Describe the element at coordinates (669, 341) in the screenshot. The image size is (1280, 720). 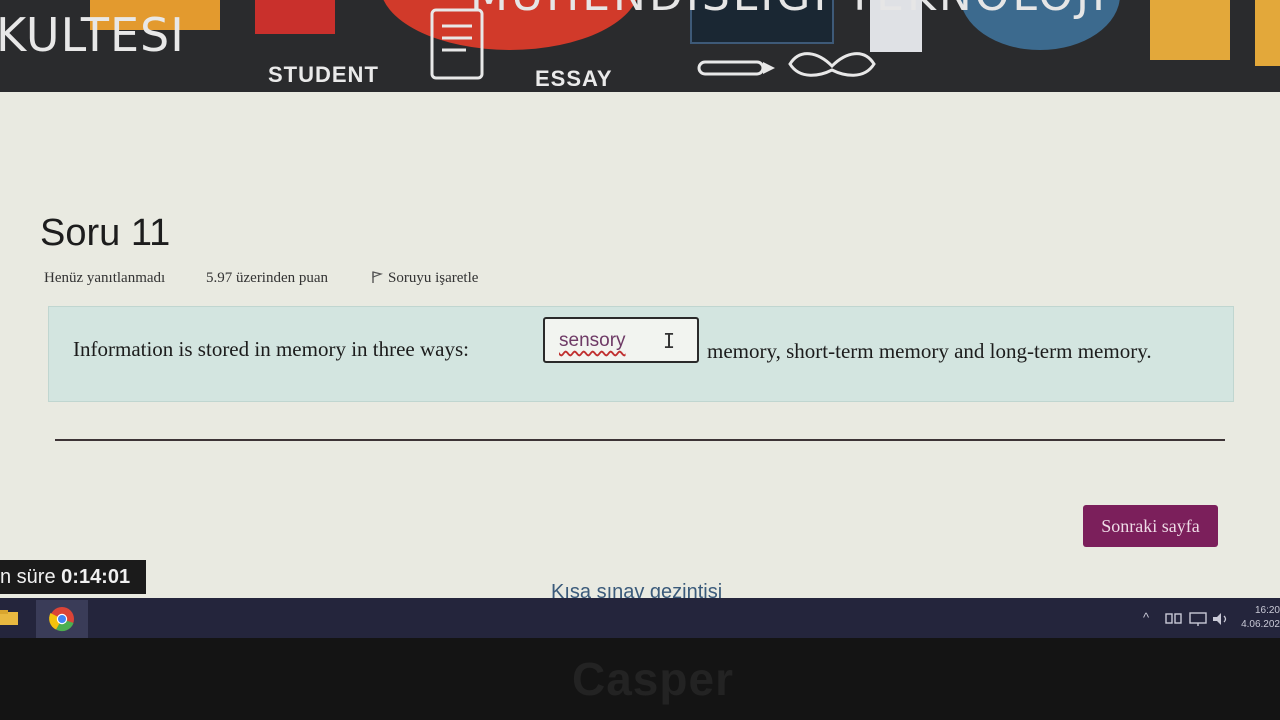
I see `text-cursor-icon: I` at that location.